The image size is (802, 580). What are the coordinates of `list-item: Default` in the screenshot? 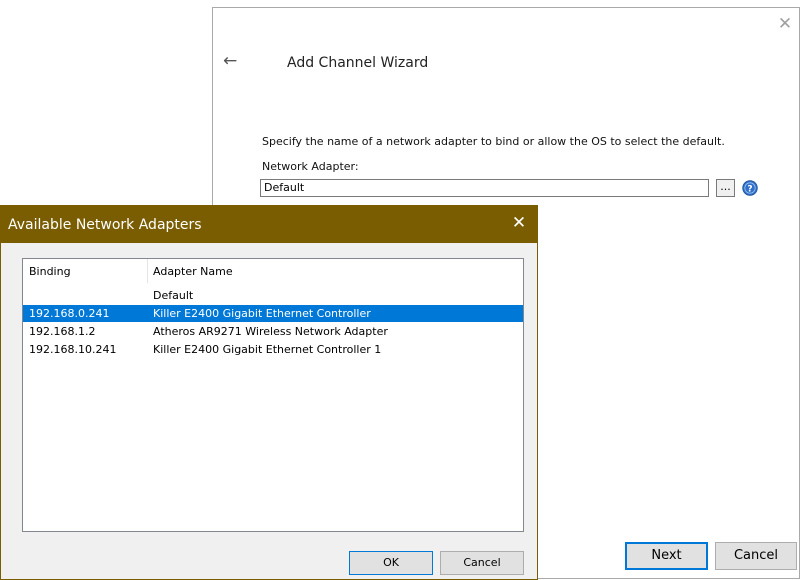 It's located at (273, 295).